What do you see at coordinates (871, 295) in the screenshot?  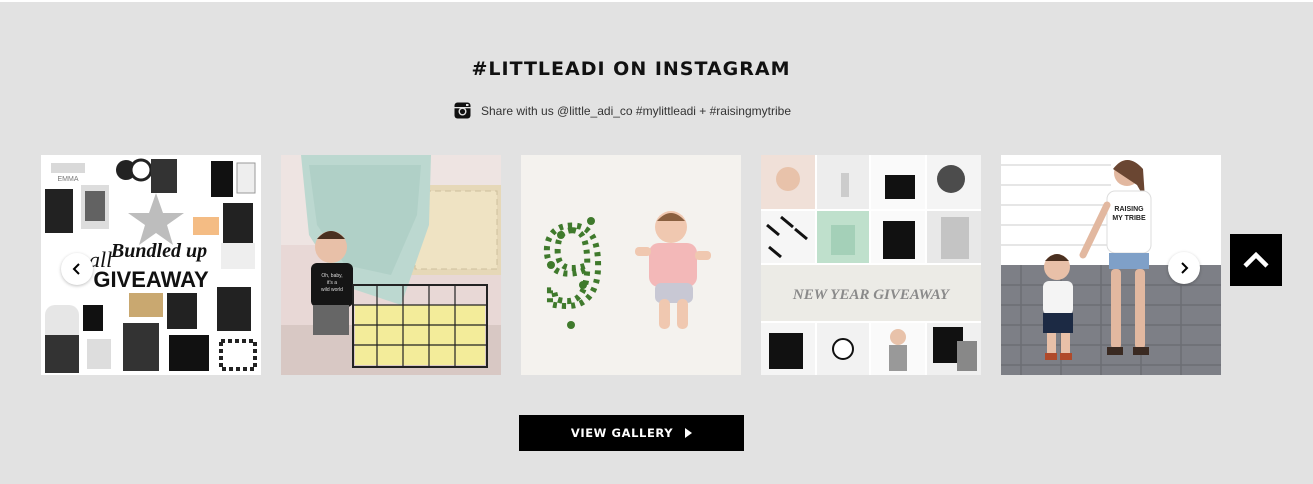 I see `svg-text: NEW YEAR GIVEAWAY` at bounding box center [871, 295].